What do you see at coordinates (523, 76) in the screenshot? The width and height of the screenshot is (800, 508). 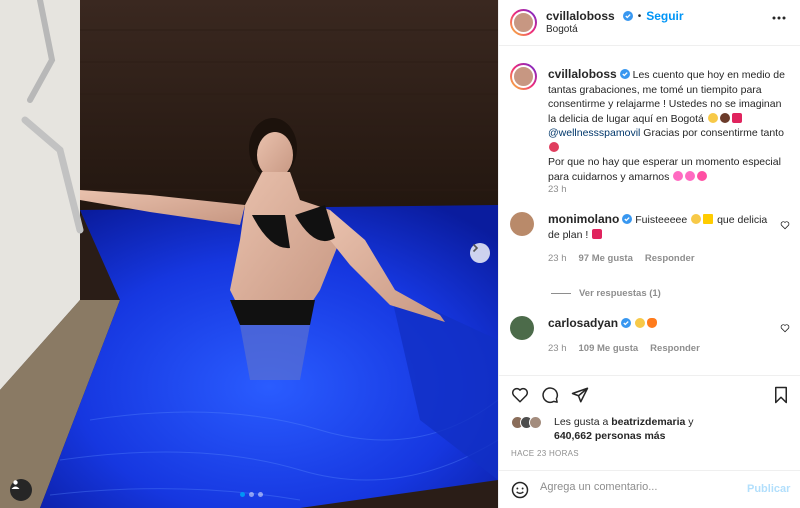 I see `caption-avatar` at bounding box center [523, 76].